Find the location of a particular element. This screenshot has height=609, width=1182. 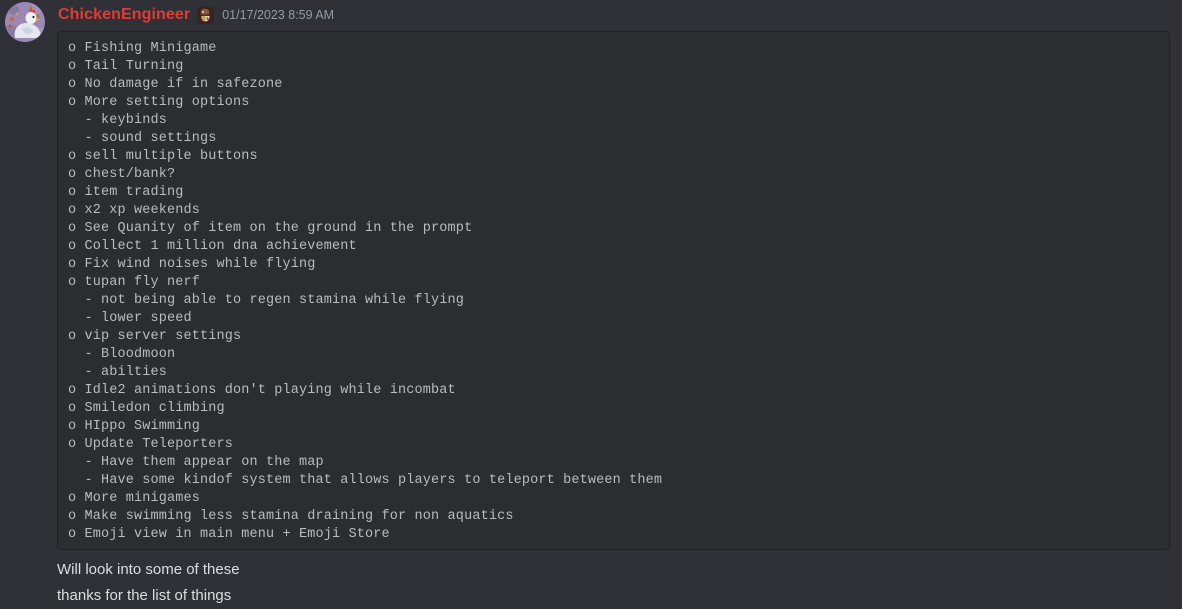

message-line: Will look into some of these is located at coordinates (148, 569).